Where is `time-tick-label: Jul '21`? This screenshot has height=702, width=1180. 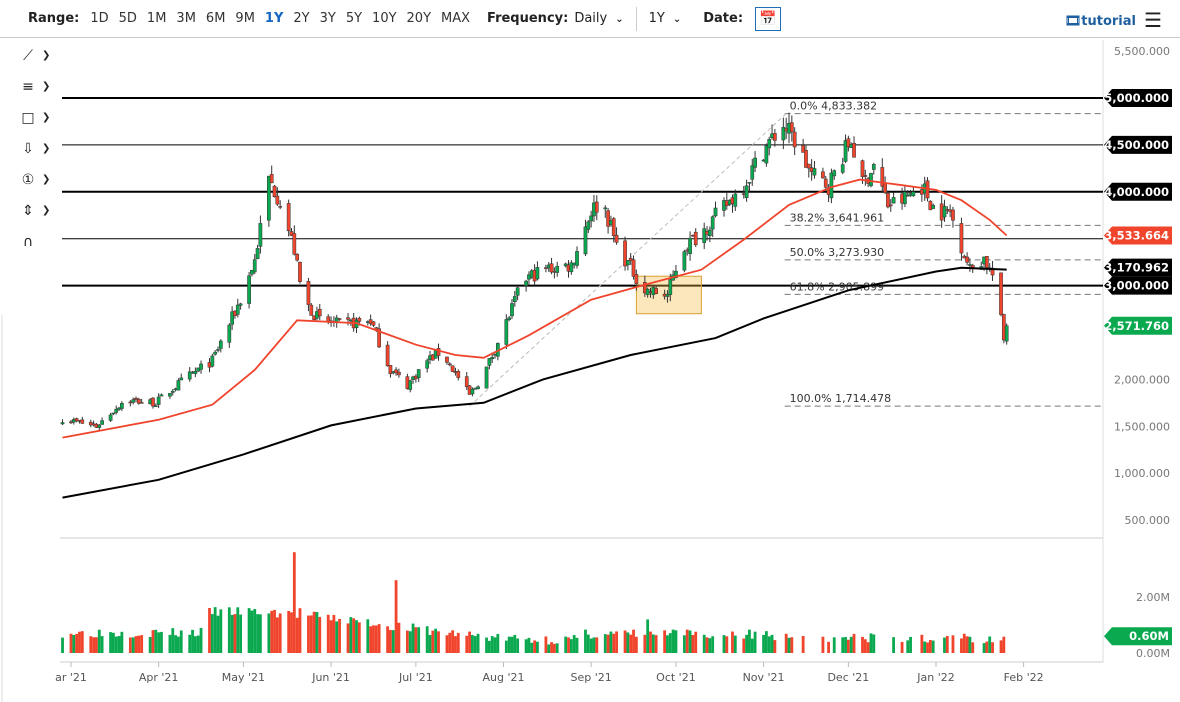 time-tick-label: Jul '21 is located at coordinates (415, 677).